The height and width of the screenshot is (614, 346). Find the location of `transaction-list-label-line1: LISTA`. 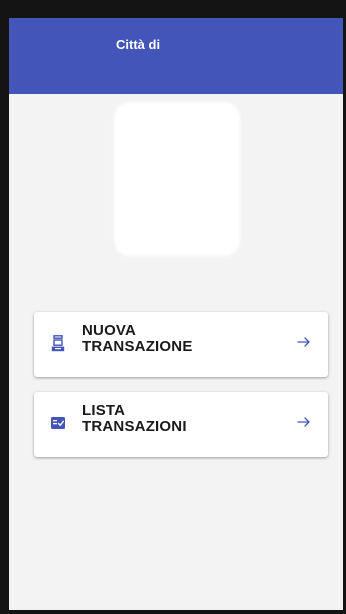

transaction-list-label-line1: LISTA is located at coordinates (104, 410).